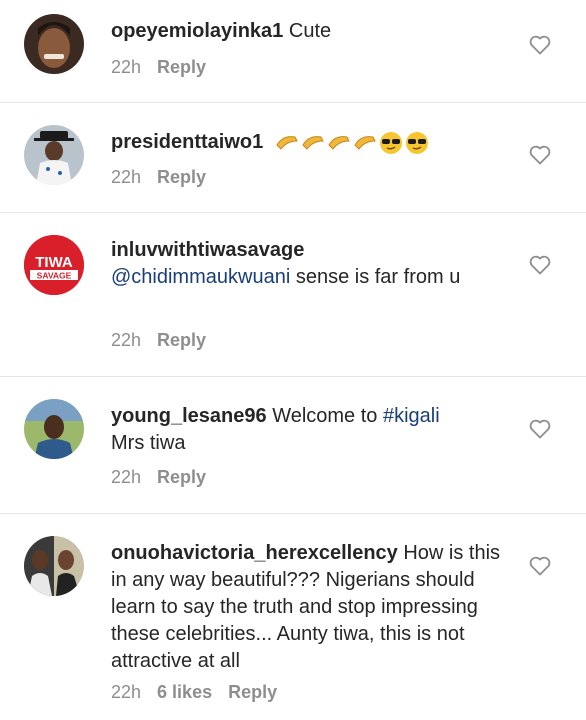  What do you see at coordinates (197, 31) in the screenshot?
I see `comment-username: opeyemiolayinka1` at bounding box center [197, 31].